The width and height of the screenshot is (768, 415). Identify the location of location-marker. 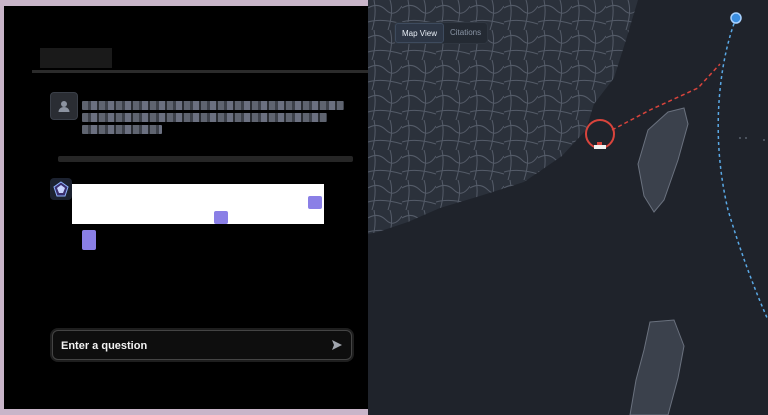
(736, 18).